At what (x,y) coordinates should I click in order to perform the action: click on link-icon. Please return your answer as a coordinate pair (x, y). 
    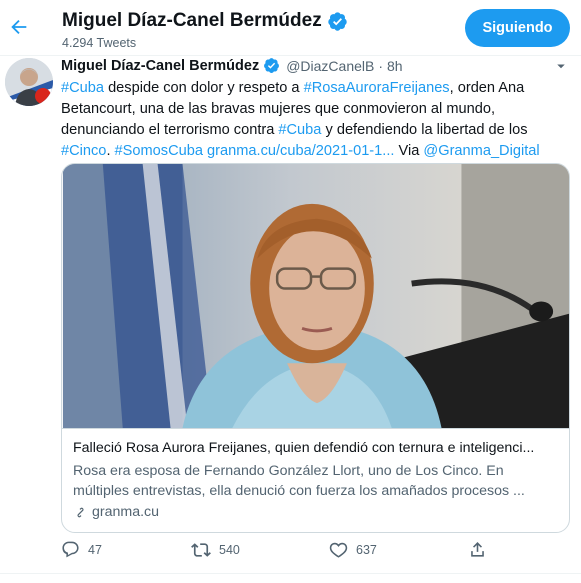
    Looking at the image, I should click on (80, 512).